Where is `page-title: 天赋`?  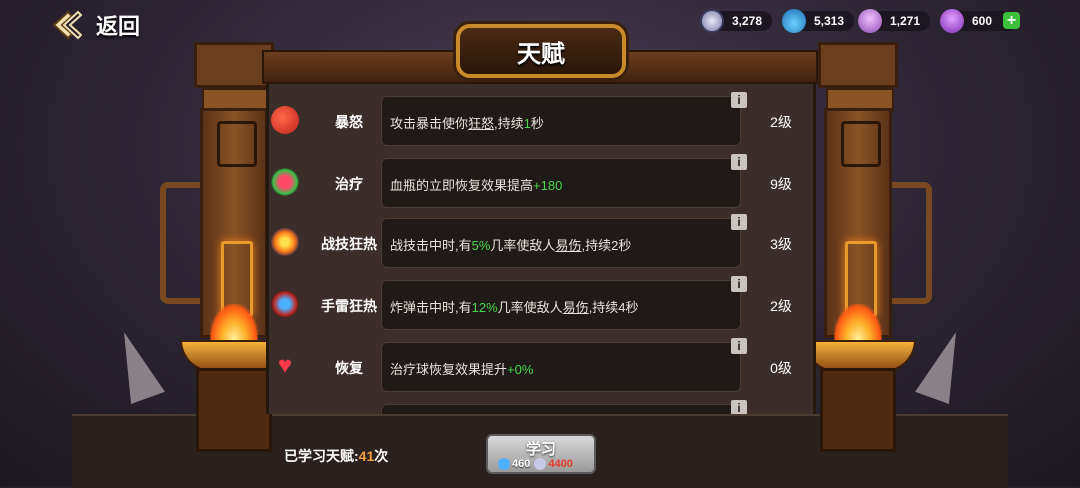
page-title: 天赋 is located at coordinates (541, 54).